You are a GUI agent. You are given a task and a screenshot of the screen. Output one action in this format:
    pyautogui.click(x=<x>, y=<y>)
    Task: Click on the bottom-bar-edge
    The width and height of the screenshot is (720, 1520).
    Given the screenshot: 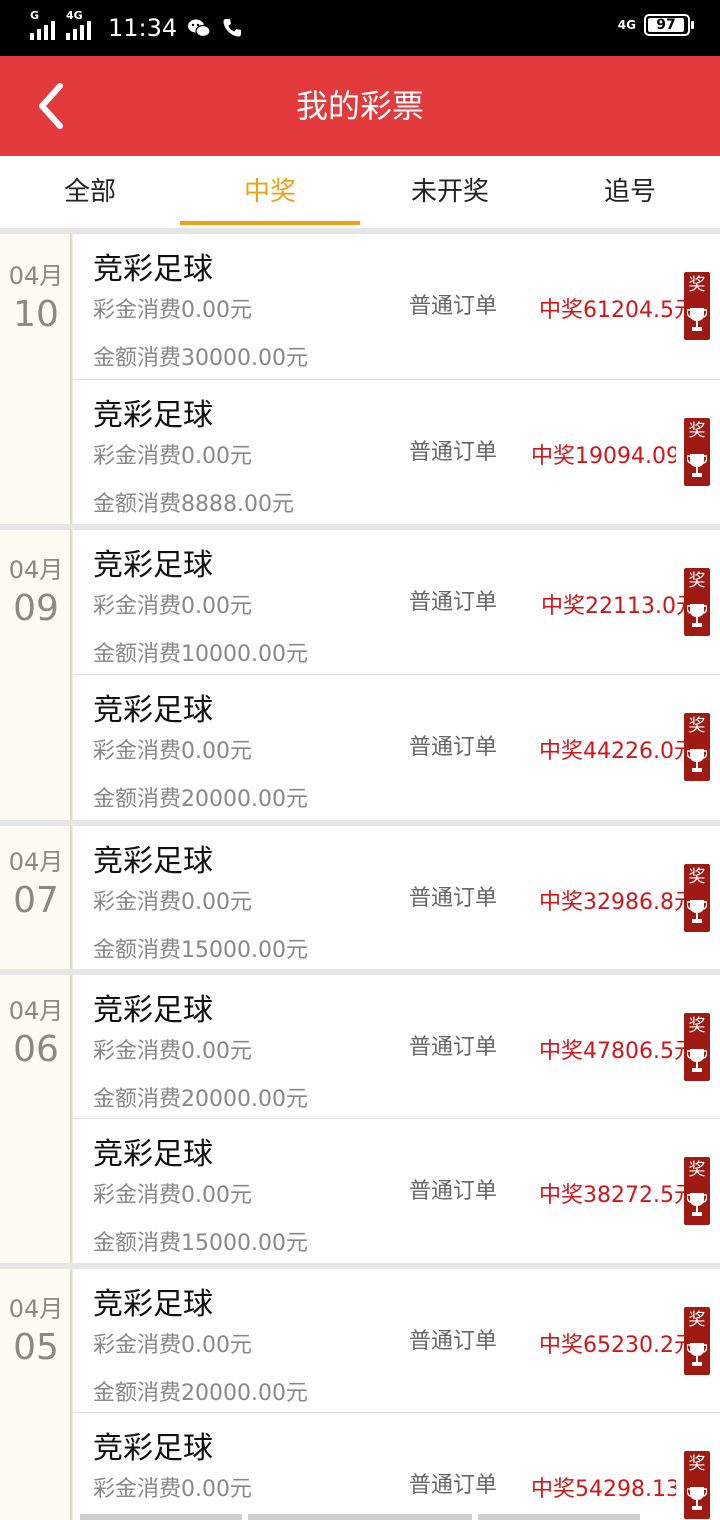 What is the action you would take?
    pyautogui.click(x=360, y=1517)
    